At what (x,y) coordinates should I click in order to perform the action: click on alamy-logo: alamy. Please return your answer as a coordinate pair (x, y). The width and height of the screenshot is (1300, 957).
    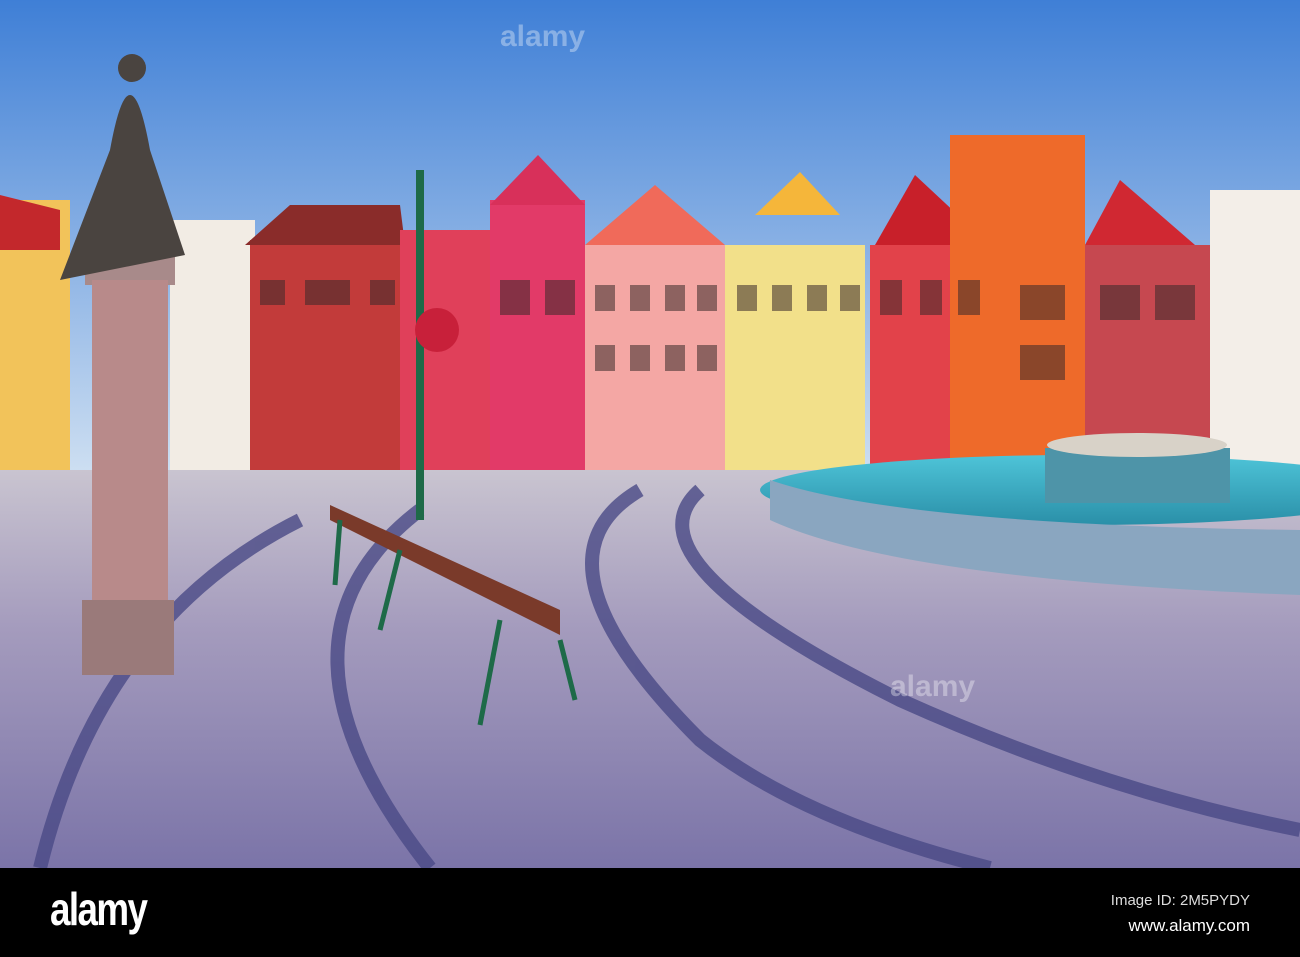
    Looking at the image, I should click on (99, 909).